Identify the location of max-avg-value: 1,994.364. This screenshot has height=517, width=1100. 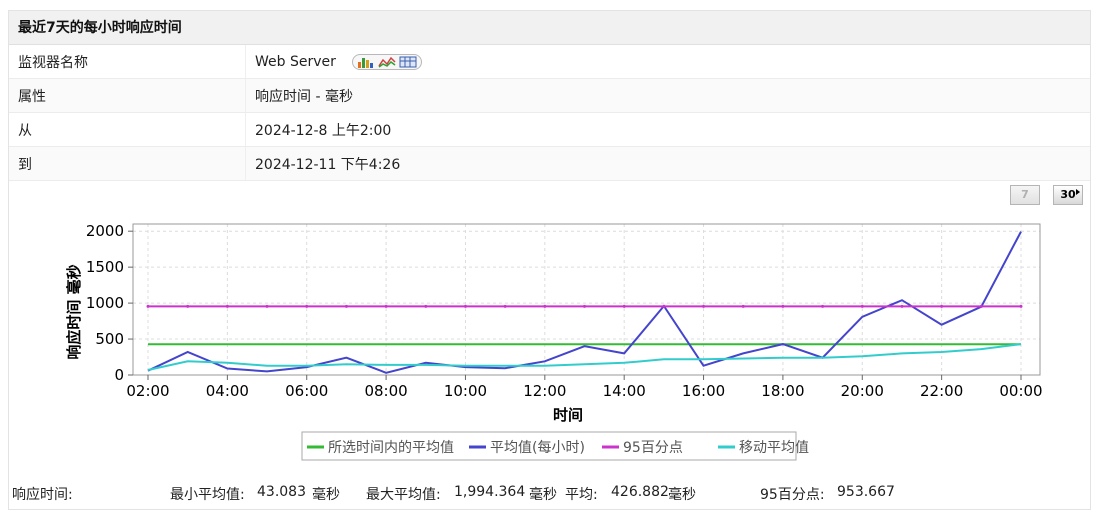
(490, 492).